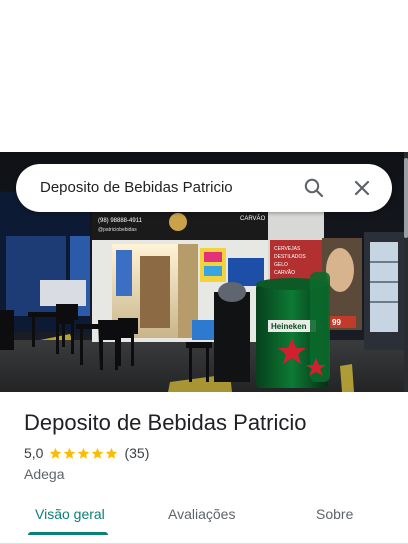 This screenshot has width=408, height=544. What do you see at coordinates (68, 533) in the screenshot?
I see `active-tab-indicator` at bounding box center [68, 533].